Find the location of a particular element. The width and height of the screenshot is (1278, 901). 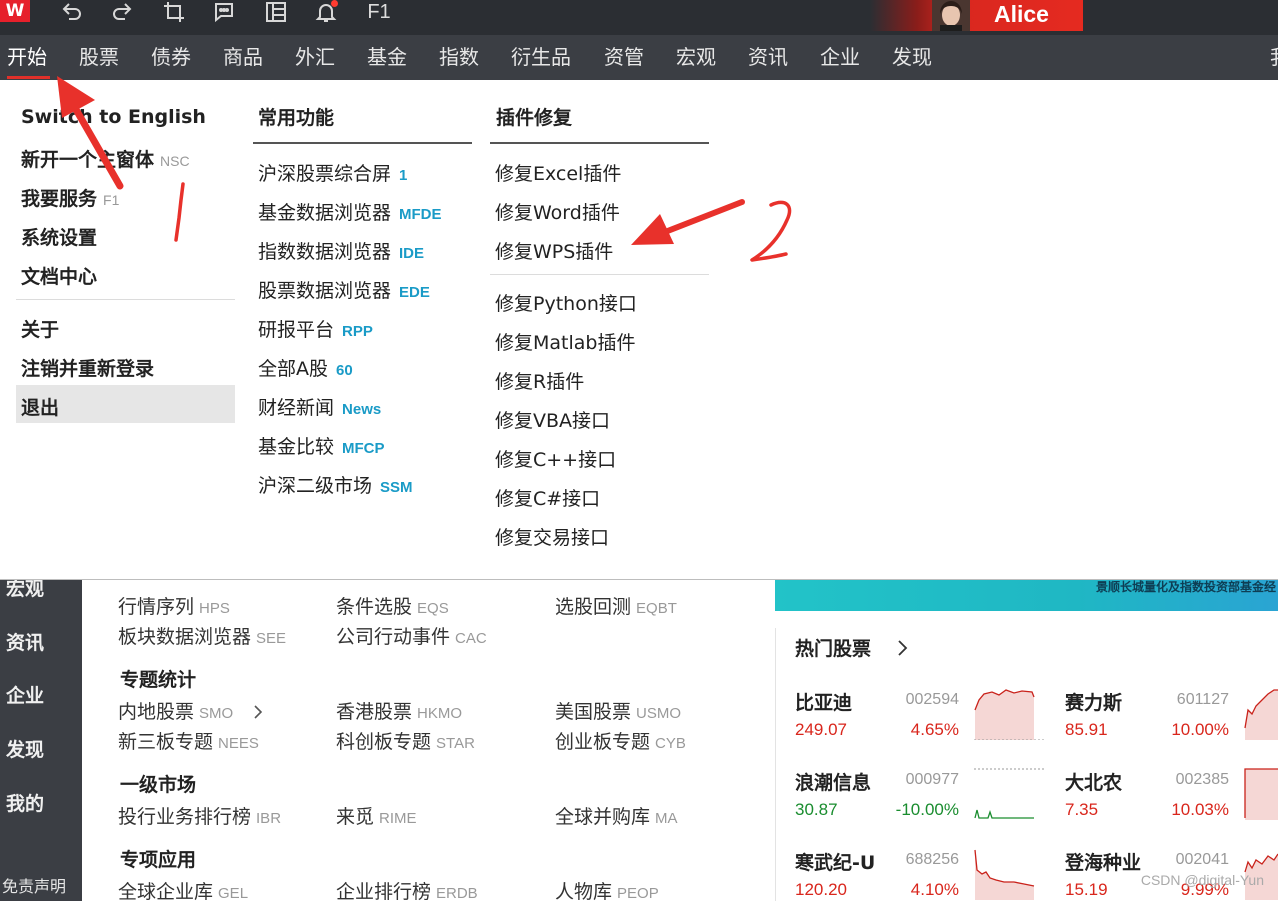

stock-name: 赛力斯 is located at coordinates (1093, 701).